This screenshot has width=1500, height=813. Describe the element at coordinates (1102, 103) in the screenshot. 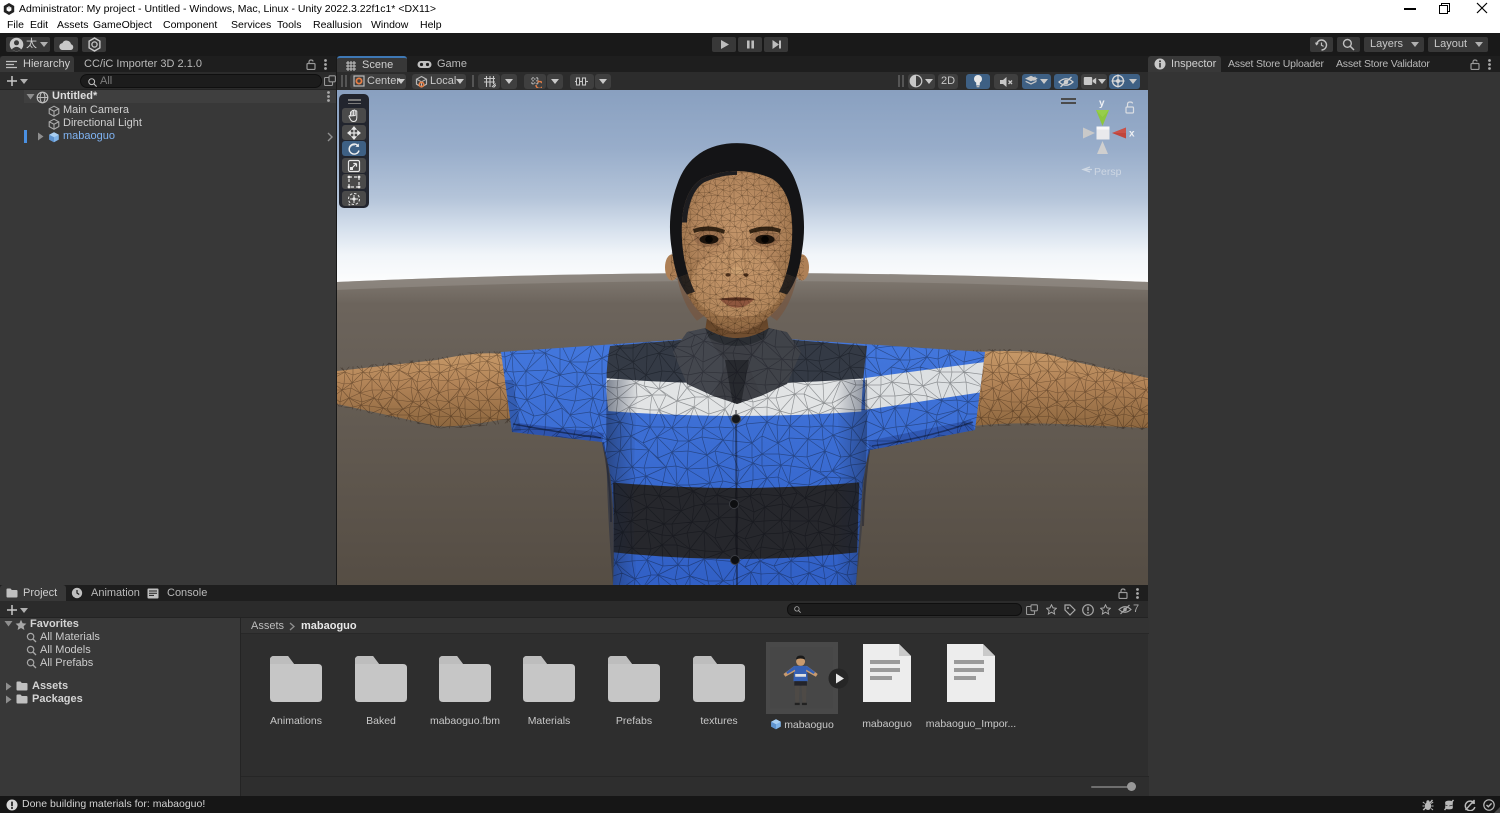

I see `svg-text: y` at that location.